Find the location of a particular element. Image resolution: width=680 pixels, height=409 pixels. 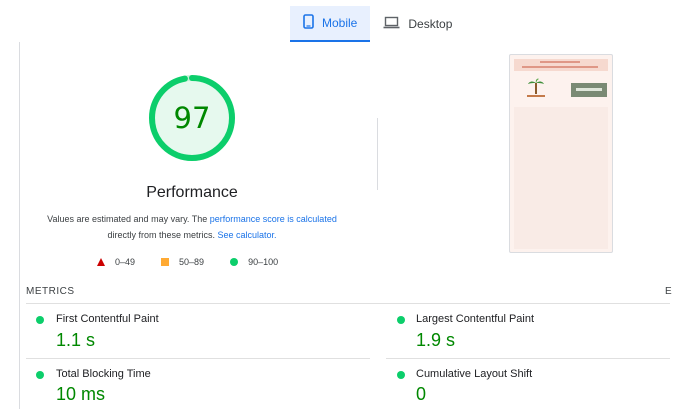

performance-score: 97 is located at coordinates (192, 118).